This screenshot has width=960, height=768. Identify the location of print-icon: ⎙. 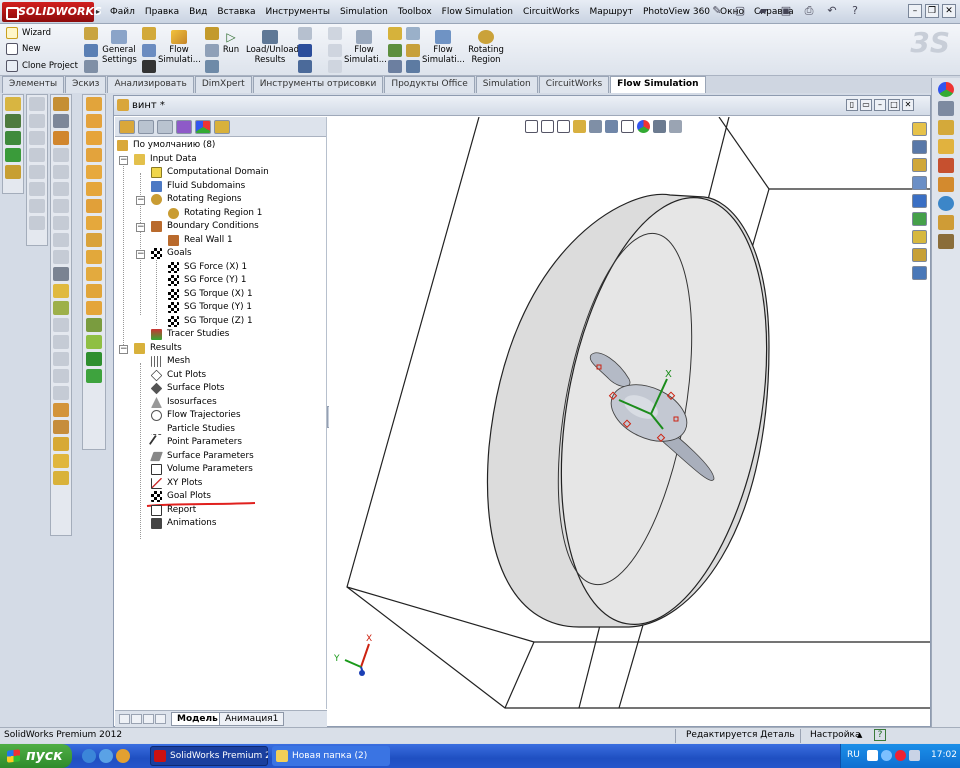
(809, 11).